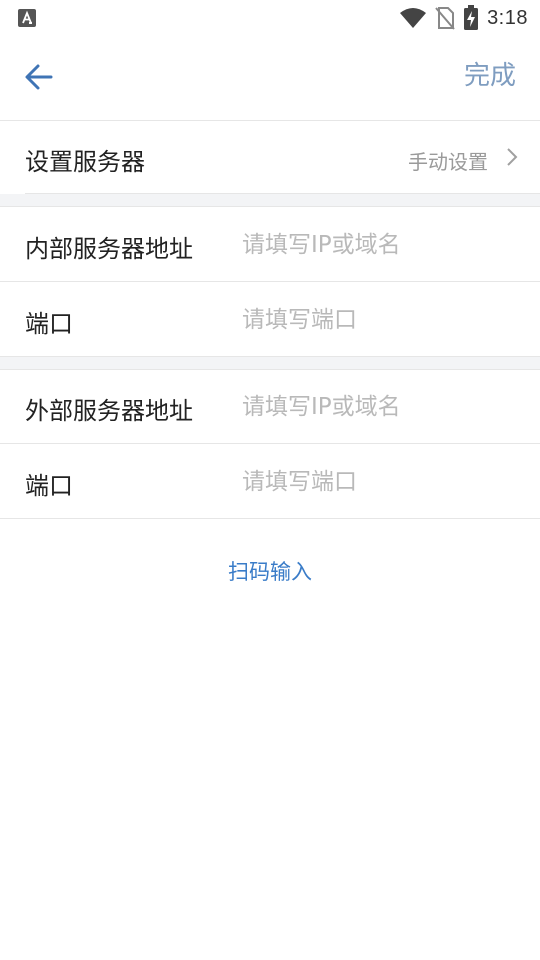  What do you see at coordinates (448, 162) in the screenshot?
I see `server-setting-value: 手动设置` at bounding box center [448, 162].